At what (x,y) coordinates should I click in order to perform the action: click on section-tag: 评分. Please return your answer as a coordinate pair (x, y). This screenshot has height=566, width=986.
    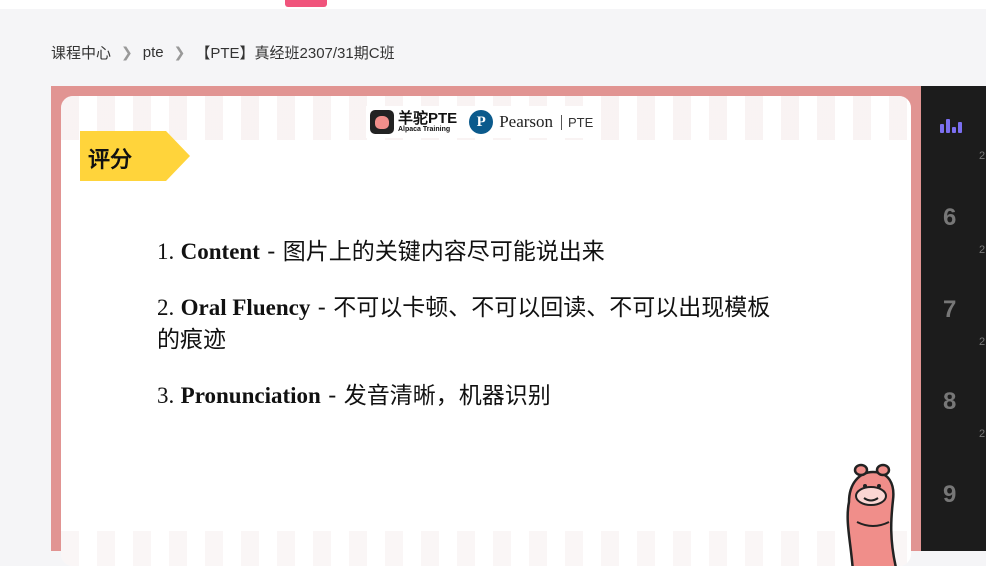
    Looking at the image, I should click on (135, 156).